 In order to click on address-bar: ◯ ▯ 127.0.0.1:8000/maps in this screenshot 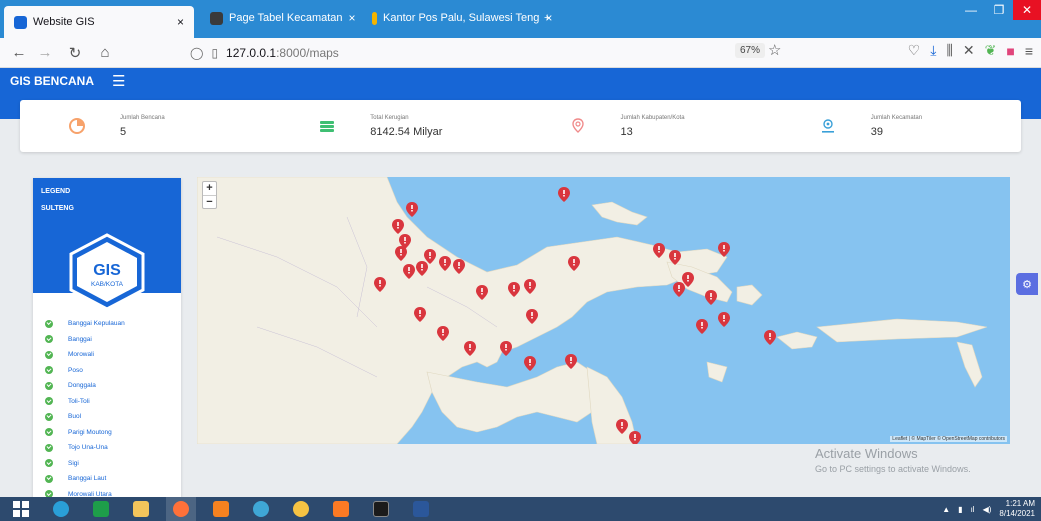, I will do `click(492, 53)`.